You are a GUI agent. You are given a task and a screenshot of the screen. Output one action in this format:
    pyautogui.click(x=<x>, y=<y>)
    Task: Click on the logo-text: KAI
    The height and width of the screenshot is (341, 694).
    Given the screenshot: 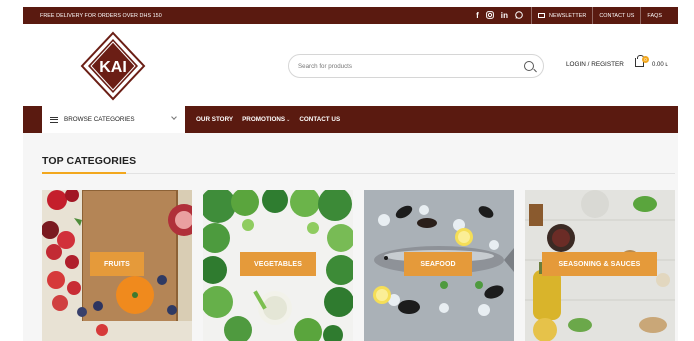 What is the action you would take?
    pyautogui.click(x=113, y=67)
    